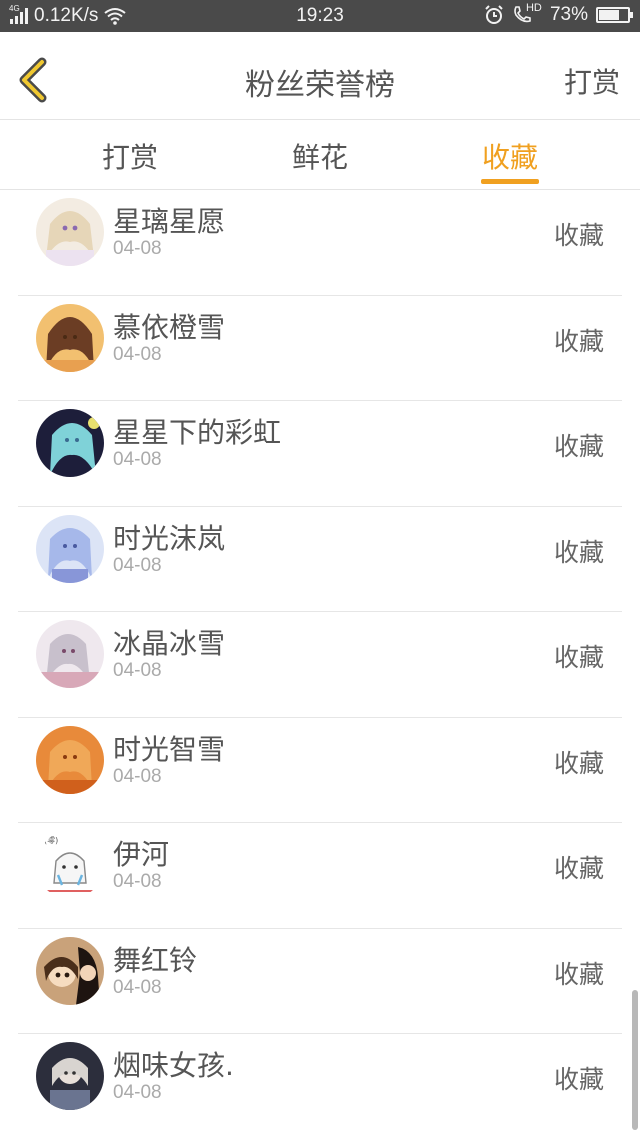 The height and width of the screenshot is (1138, 640). I want to click on tab-bar: 打赏 鲜花 收藏, so click(320, 155).